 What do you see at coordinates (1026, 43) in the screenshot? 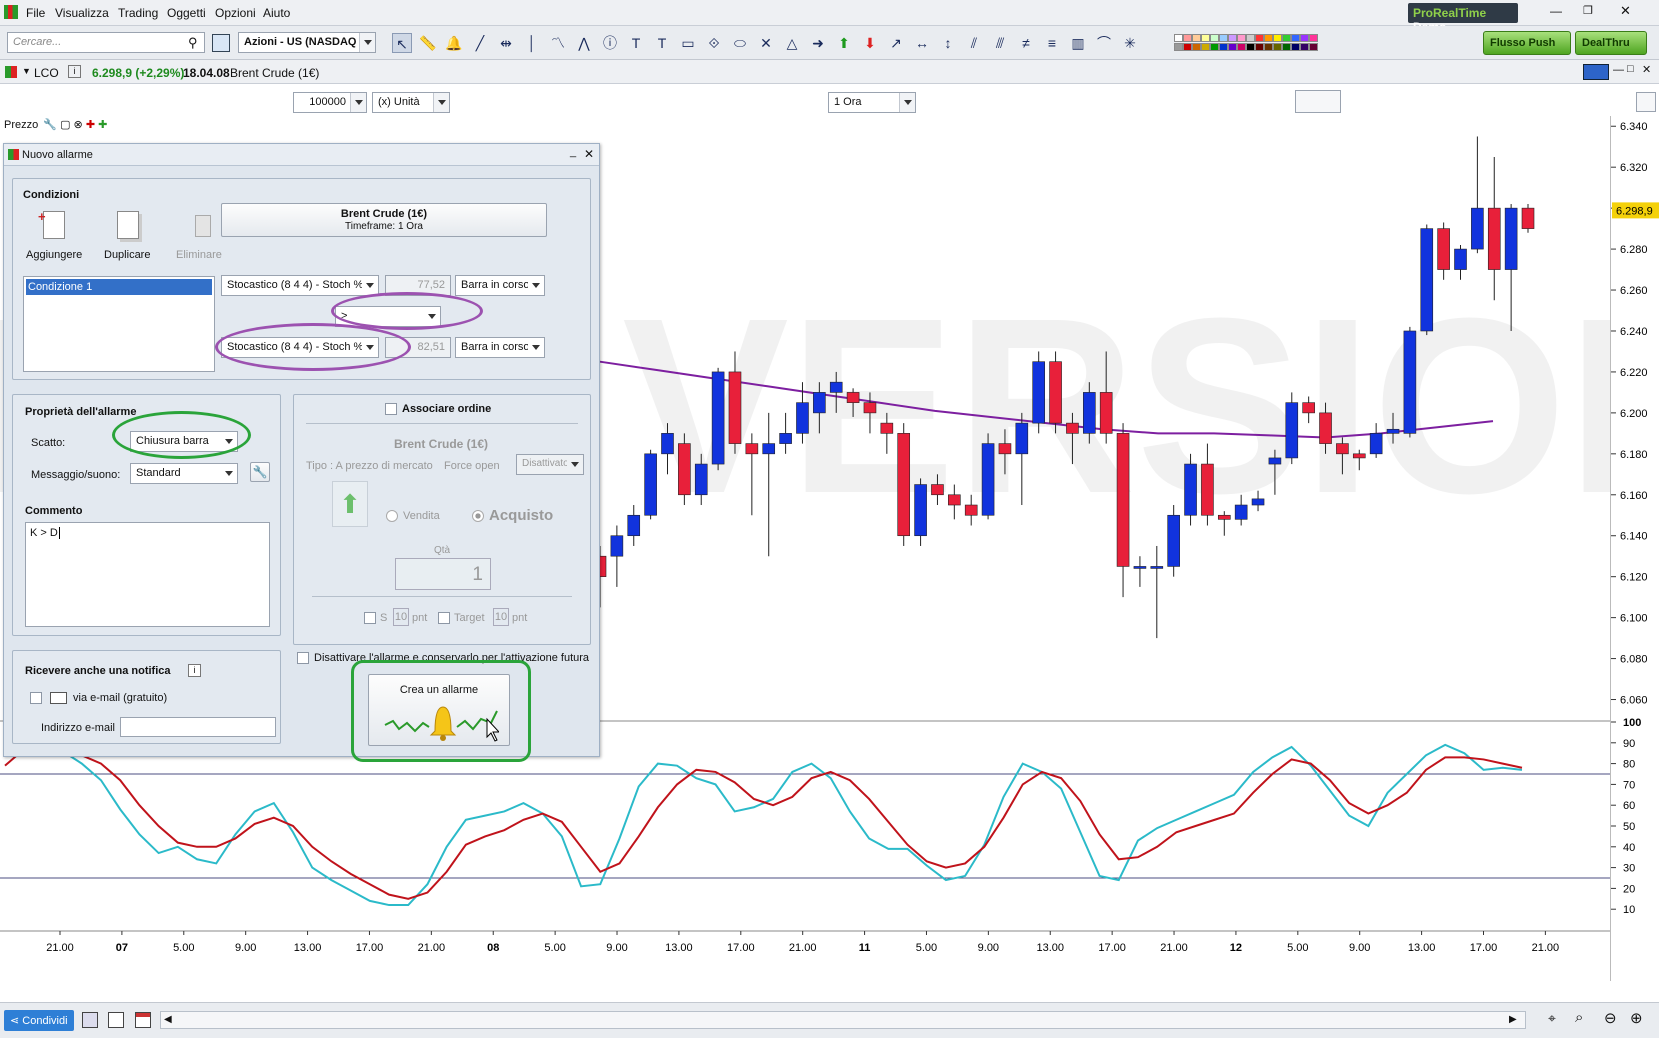
I see `gann-icon: ≠` at bounding box center [1026, 43].